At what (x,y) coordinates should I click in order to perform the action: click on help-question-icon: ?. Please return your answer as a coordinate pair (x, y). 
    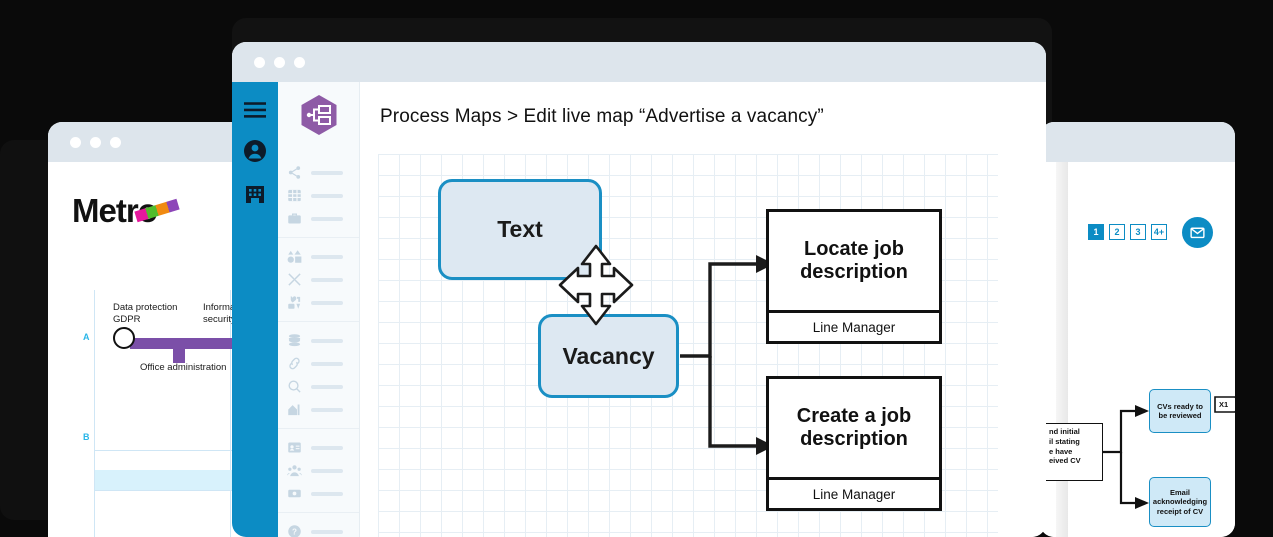
    Looking at the image, I should click on (294, 530).